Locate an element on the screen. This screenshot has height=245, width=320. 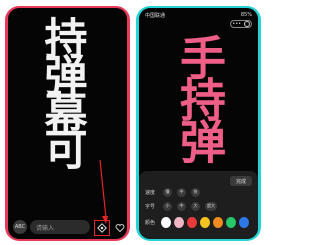
size-row: 字号 小 中 大 超大 is located at coordinates (198, 206).